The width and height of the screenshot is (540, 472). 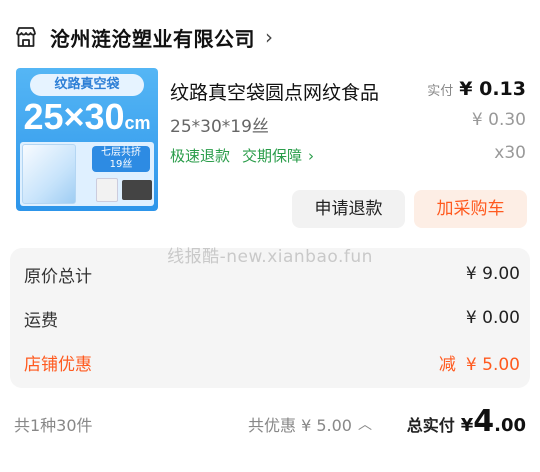 What do you see at coordinates (87, 139) in the screenshot?
I see `product-image: 纹路真空袋 25×30cm 七层共挤 19丝` at bounding box center [87, 139].